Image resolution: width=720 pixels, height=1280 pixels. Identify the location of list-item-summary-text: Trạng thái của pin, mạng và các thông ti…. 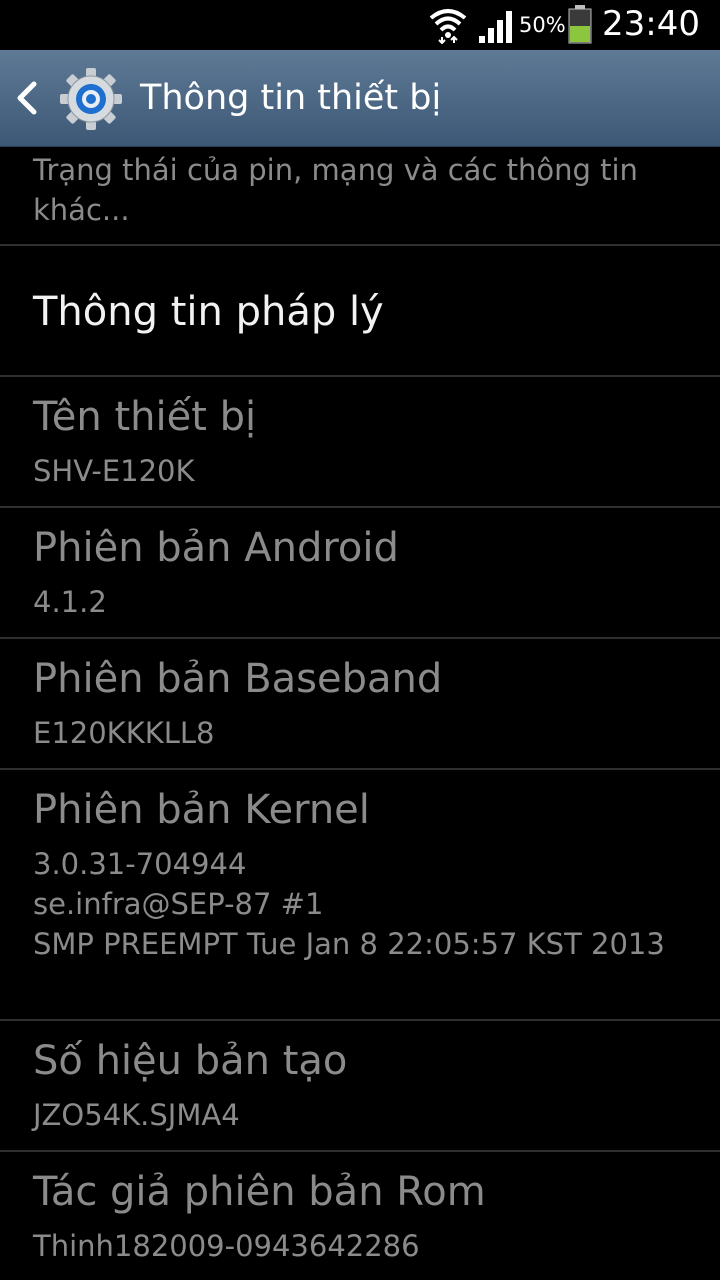
(335, 190).